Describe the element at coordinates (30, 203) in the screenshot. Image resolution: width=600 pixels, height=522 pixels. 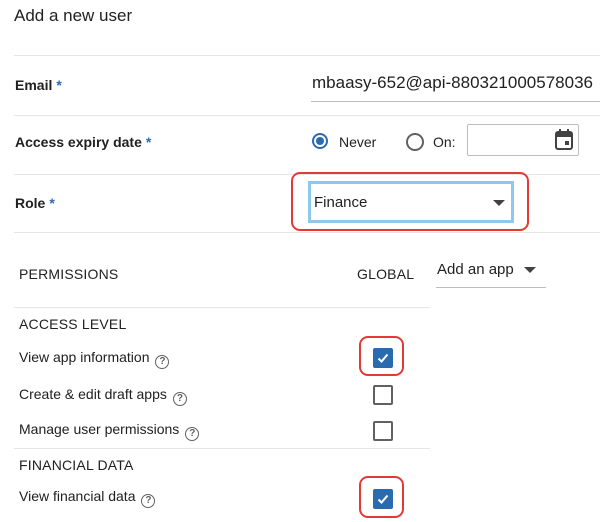
I see `role-label-text: Role` at that location.